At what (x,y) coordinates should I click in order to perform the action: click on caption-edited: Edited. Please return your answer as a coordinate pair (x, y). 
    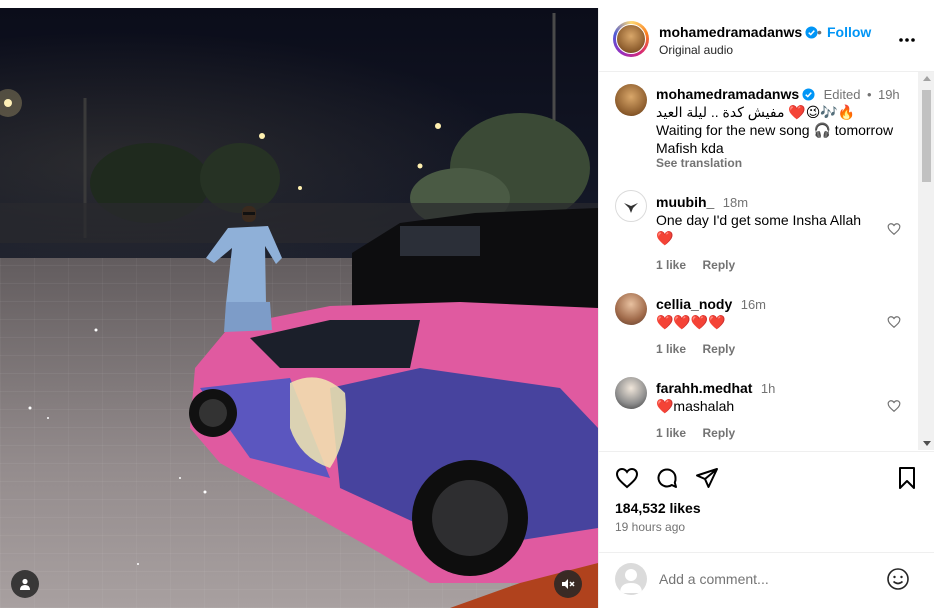
    Looking at the image, I should click on (842, 94).